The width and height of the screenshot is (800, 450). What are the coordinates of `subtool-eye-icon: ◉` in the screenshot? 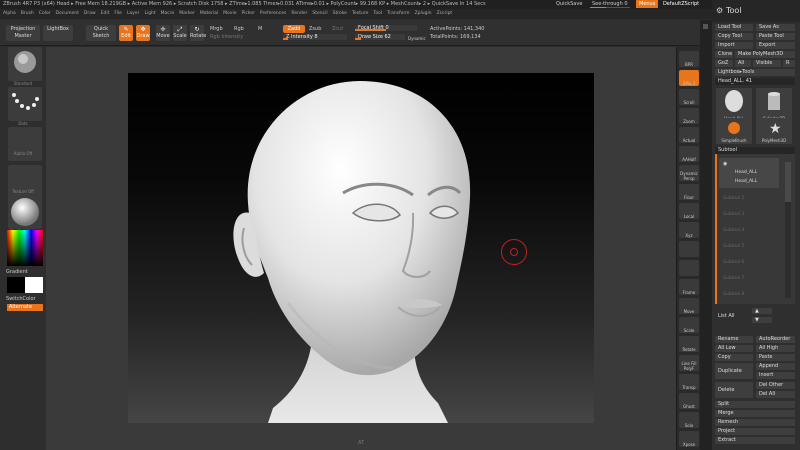 It's located at (725, 164).